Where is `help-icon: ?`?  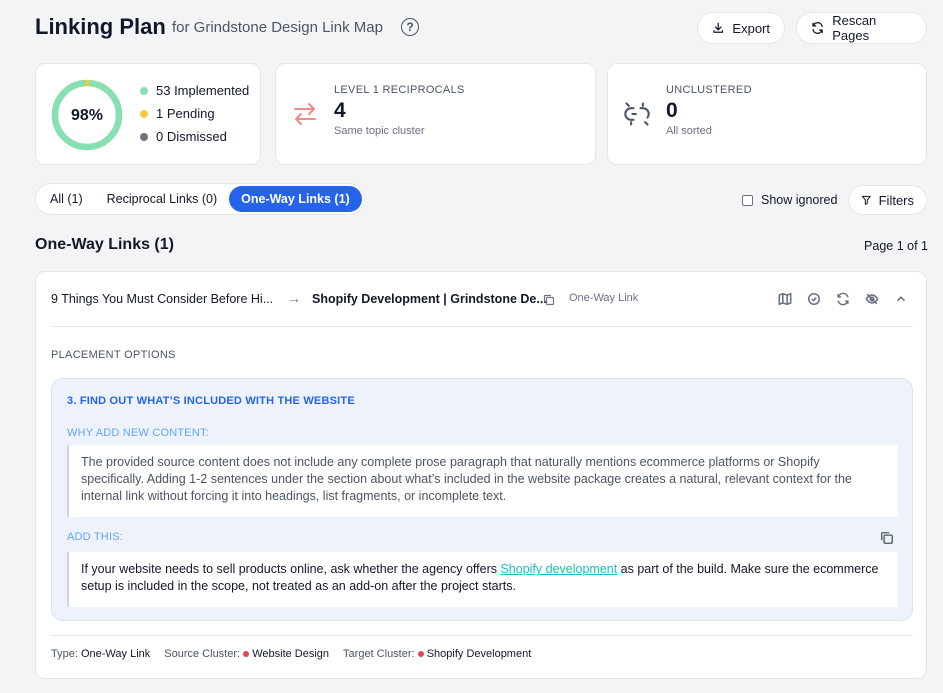
help-icon: ? is located at coordinates (410, 27).